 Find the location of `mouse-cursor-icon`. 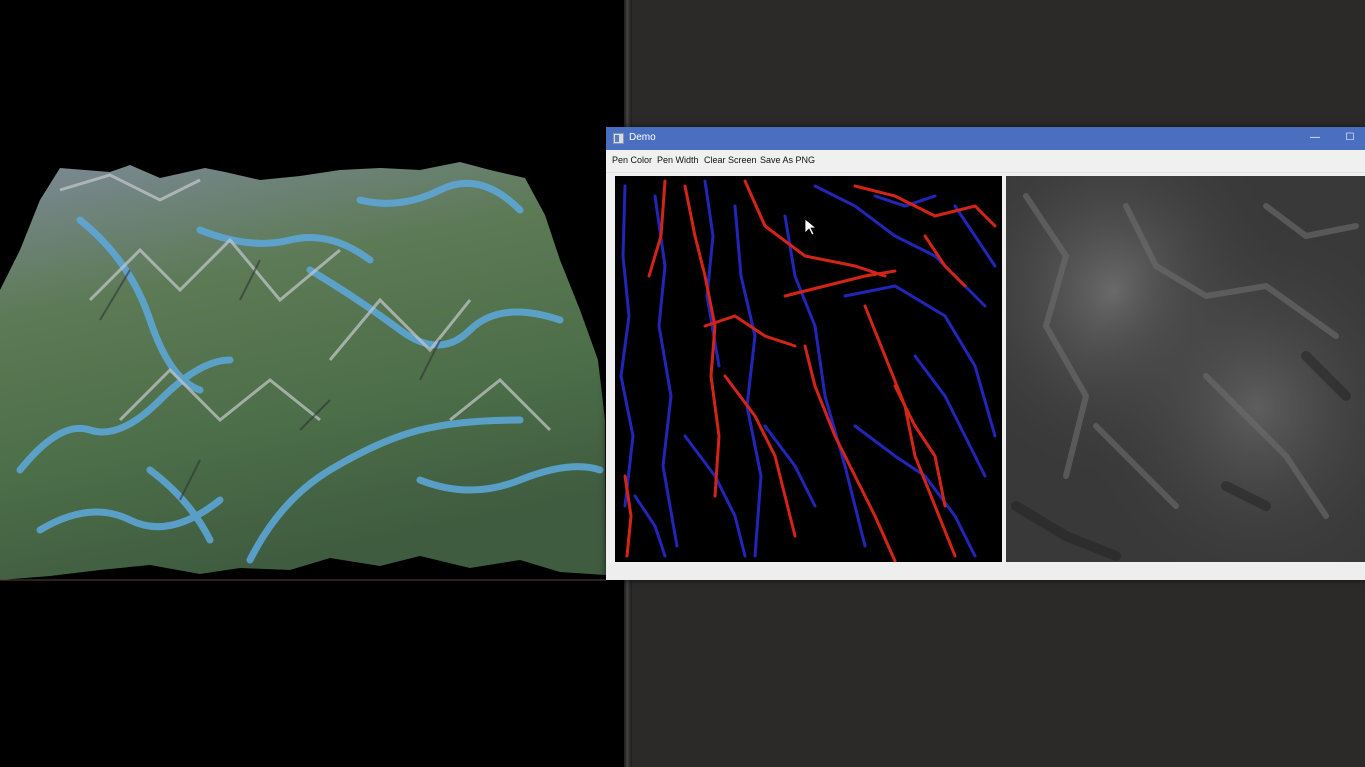

mouse-cursor-icon is located at coordinates (811, 227).